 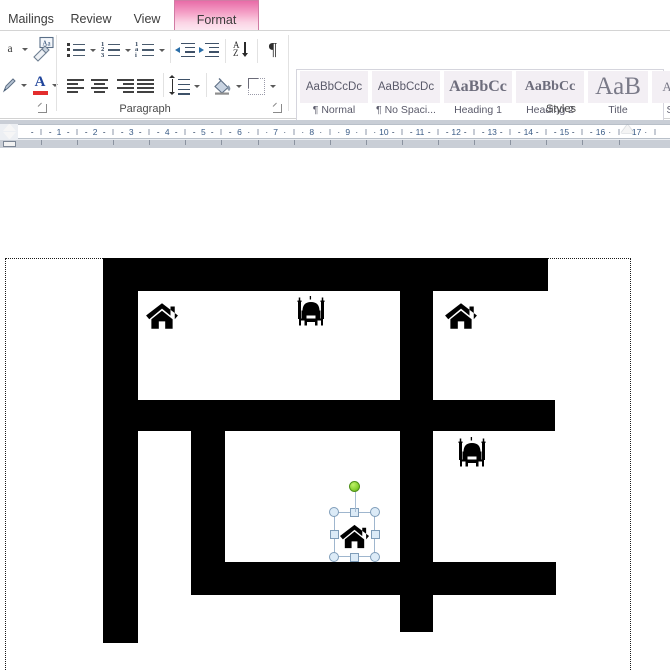 I want to click on tab-format: PICTURE TOOLS Format, so click(x=216, y=15).